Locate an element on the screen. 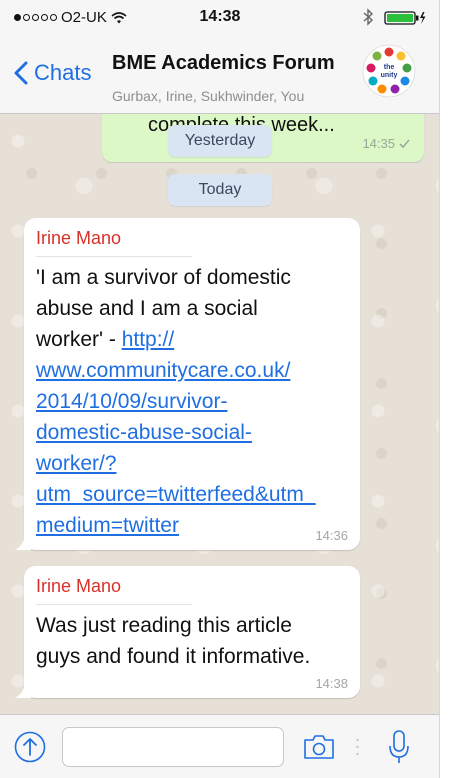  message-link: http:// is located at coordinates (148, 339).